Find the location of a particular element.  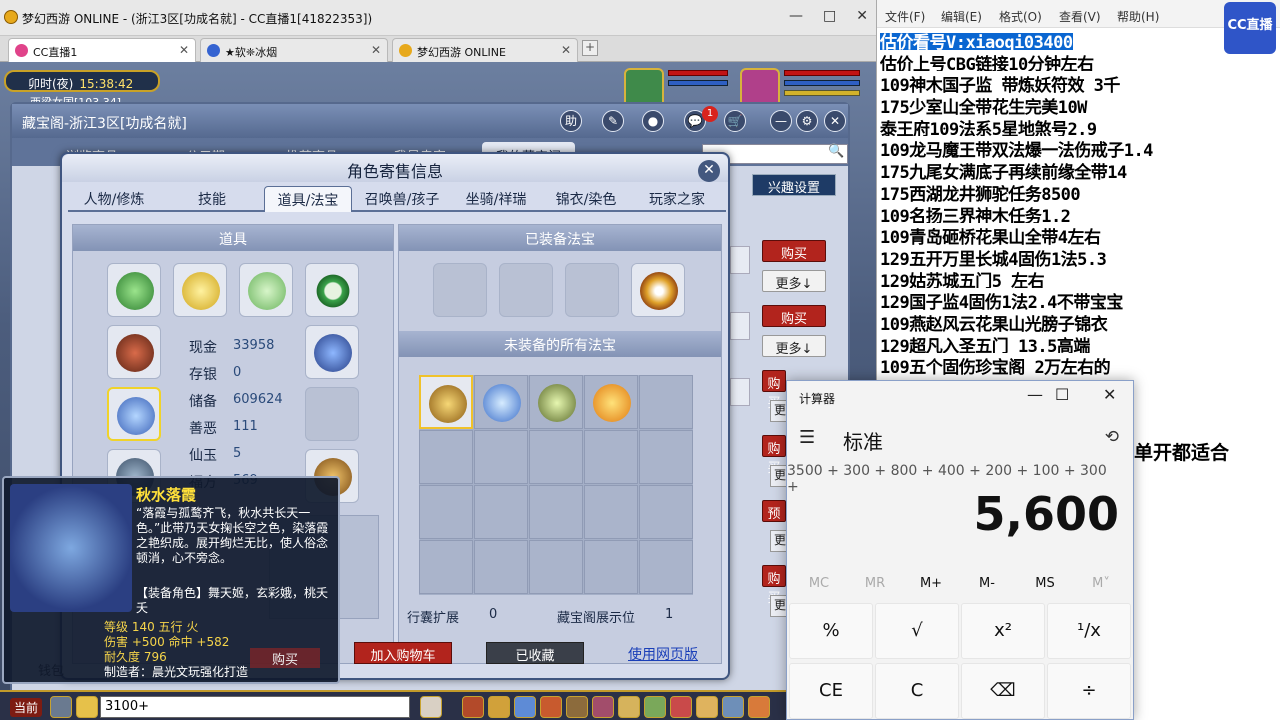

tab-player-home: 玩家之家 is located at coordinates (677, 199).